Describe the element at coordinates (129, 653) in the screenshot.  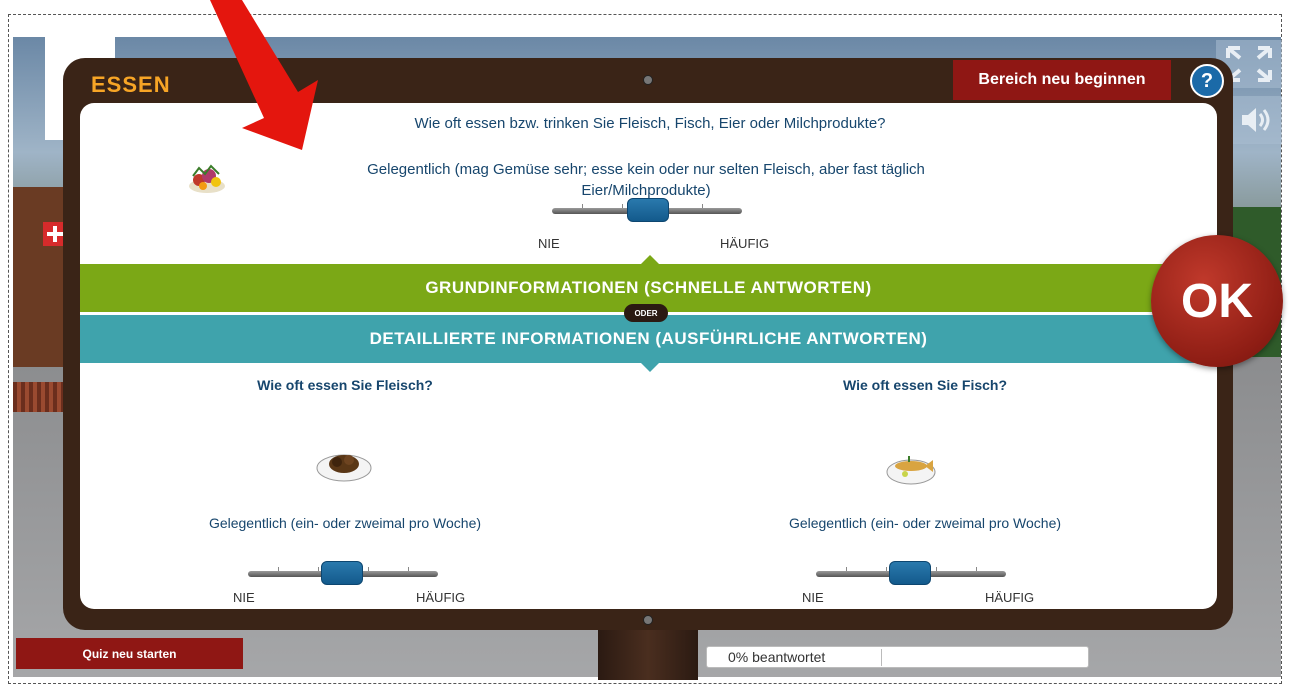
I see `quiz-restart-button: Quiz neu starten` at that location.